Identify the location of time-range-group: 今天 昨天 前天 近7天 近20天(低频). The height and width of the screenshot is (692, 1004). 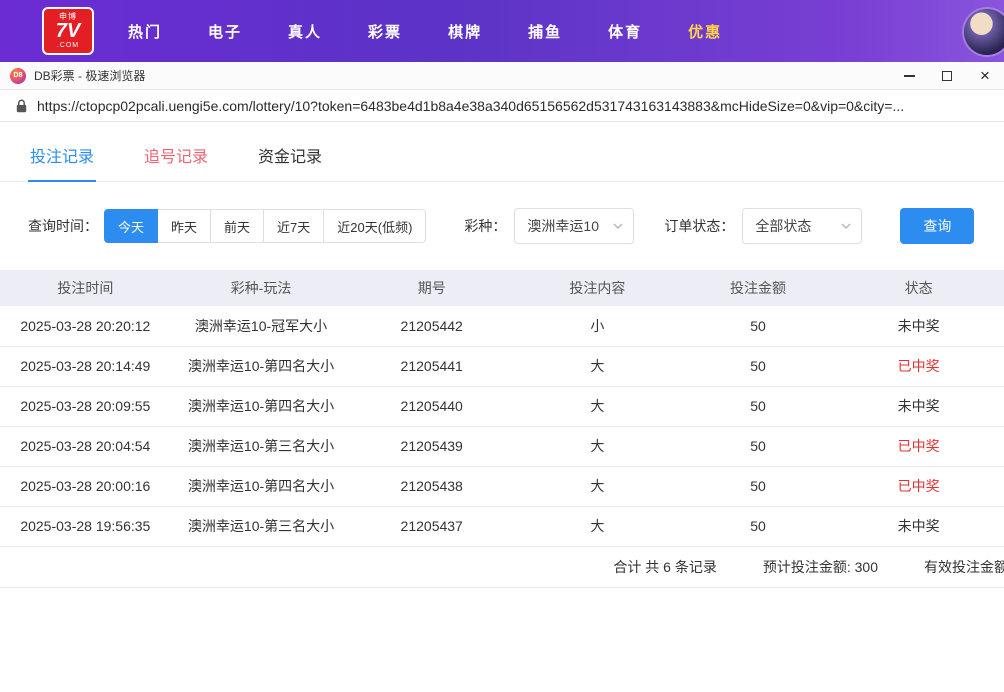
(265, 226).